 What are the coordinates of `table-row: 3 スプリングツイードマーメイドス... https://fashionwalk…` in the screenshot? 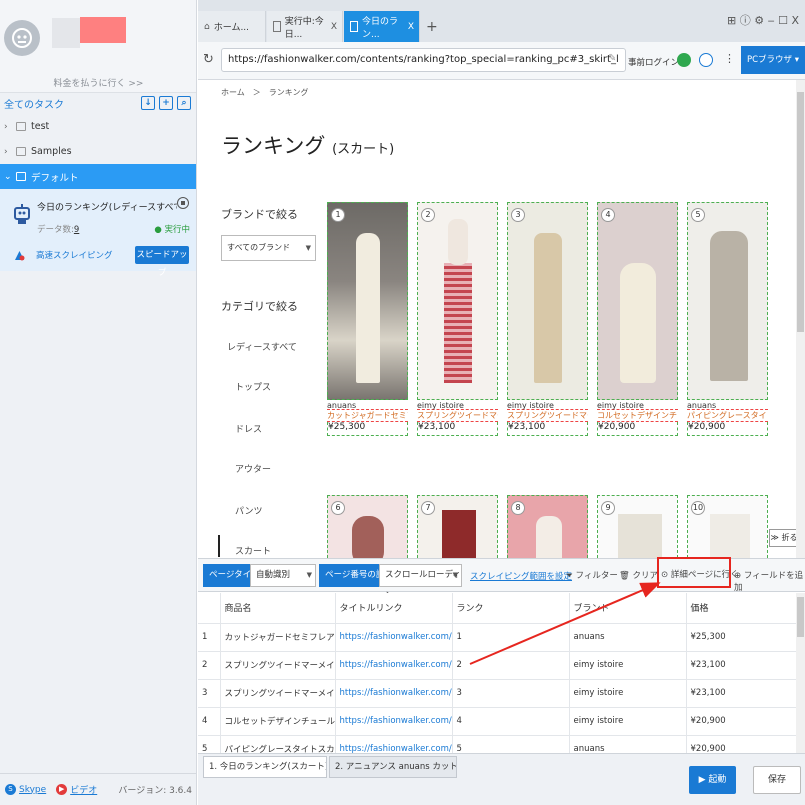 It's located at (497, 693).